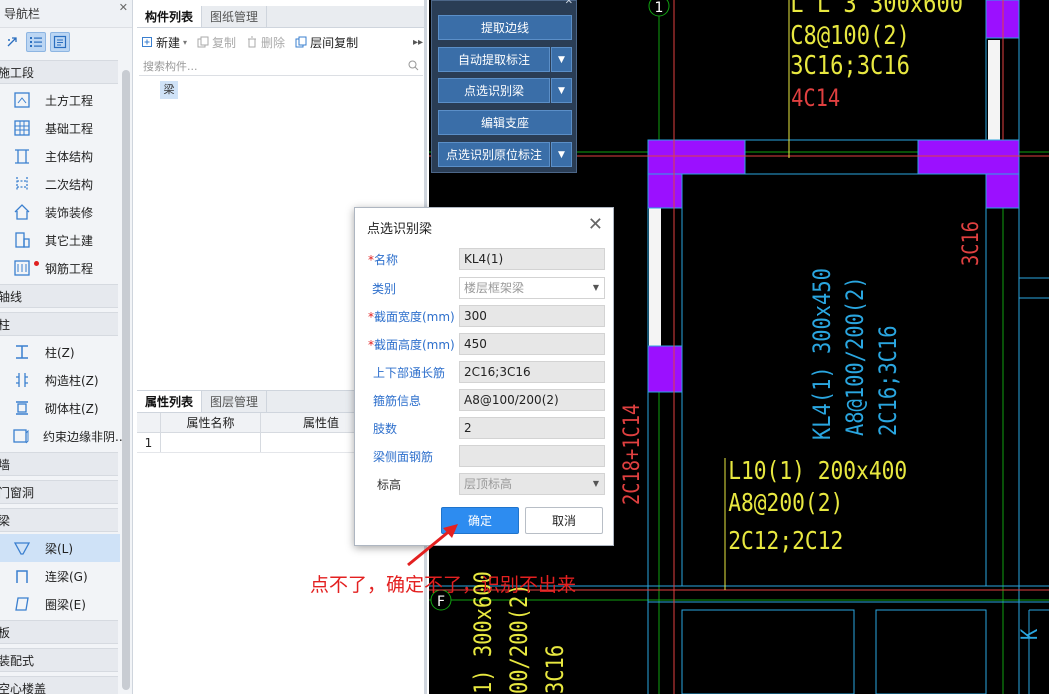 This screenshot has width=1049, height=694. What do you see at coordinates (505, 122) in the screenshot?
I see `edit-support-button: 编辑支座` at bounding box center [505, 122].